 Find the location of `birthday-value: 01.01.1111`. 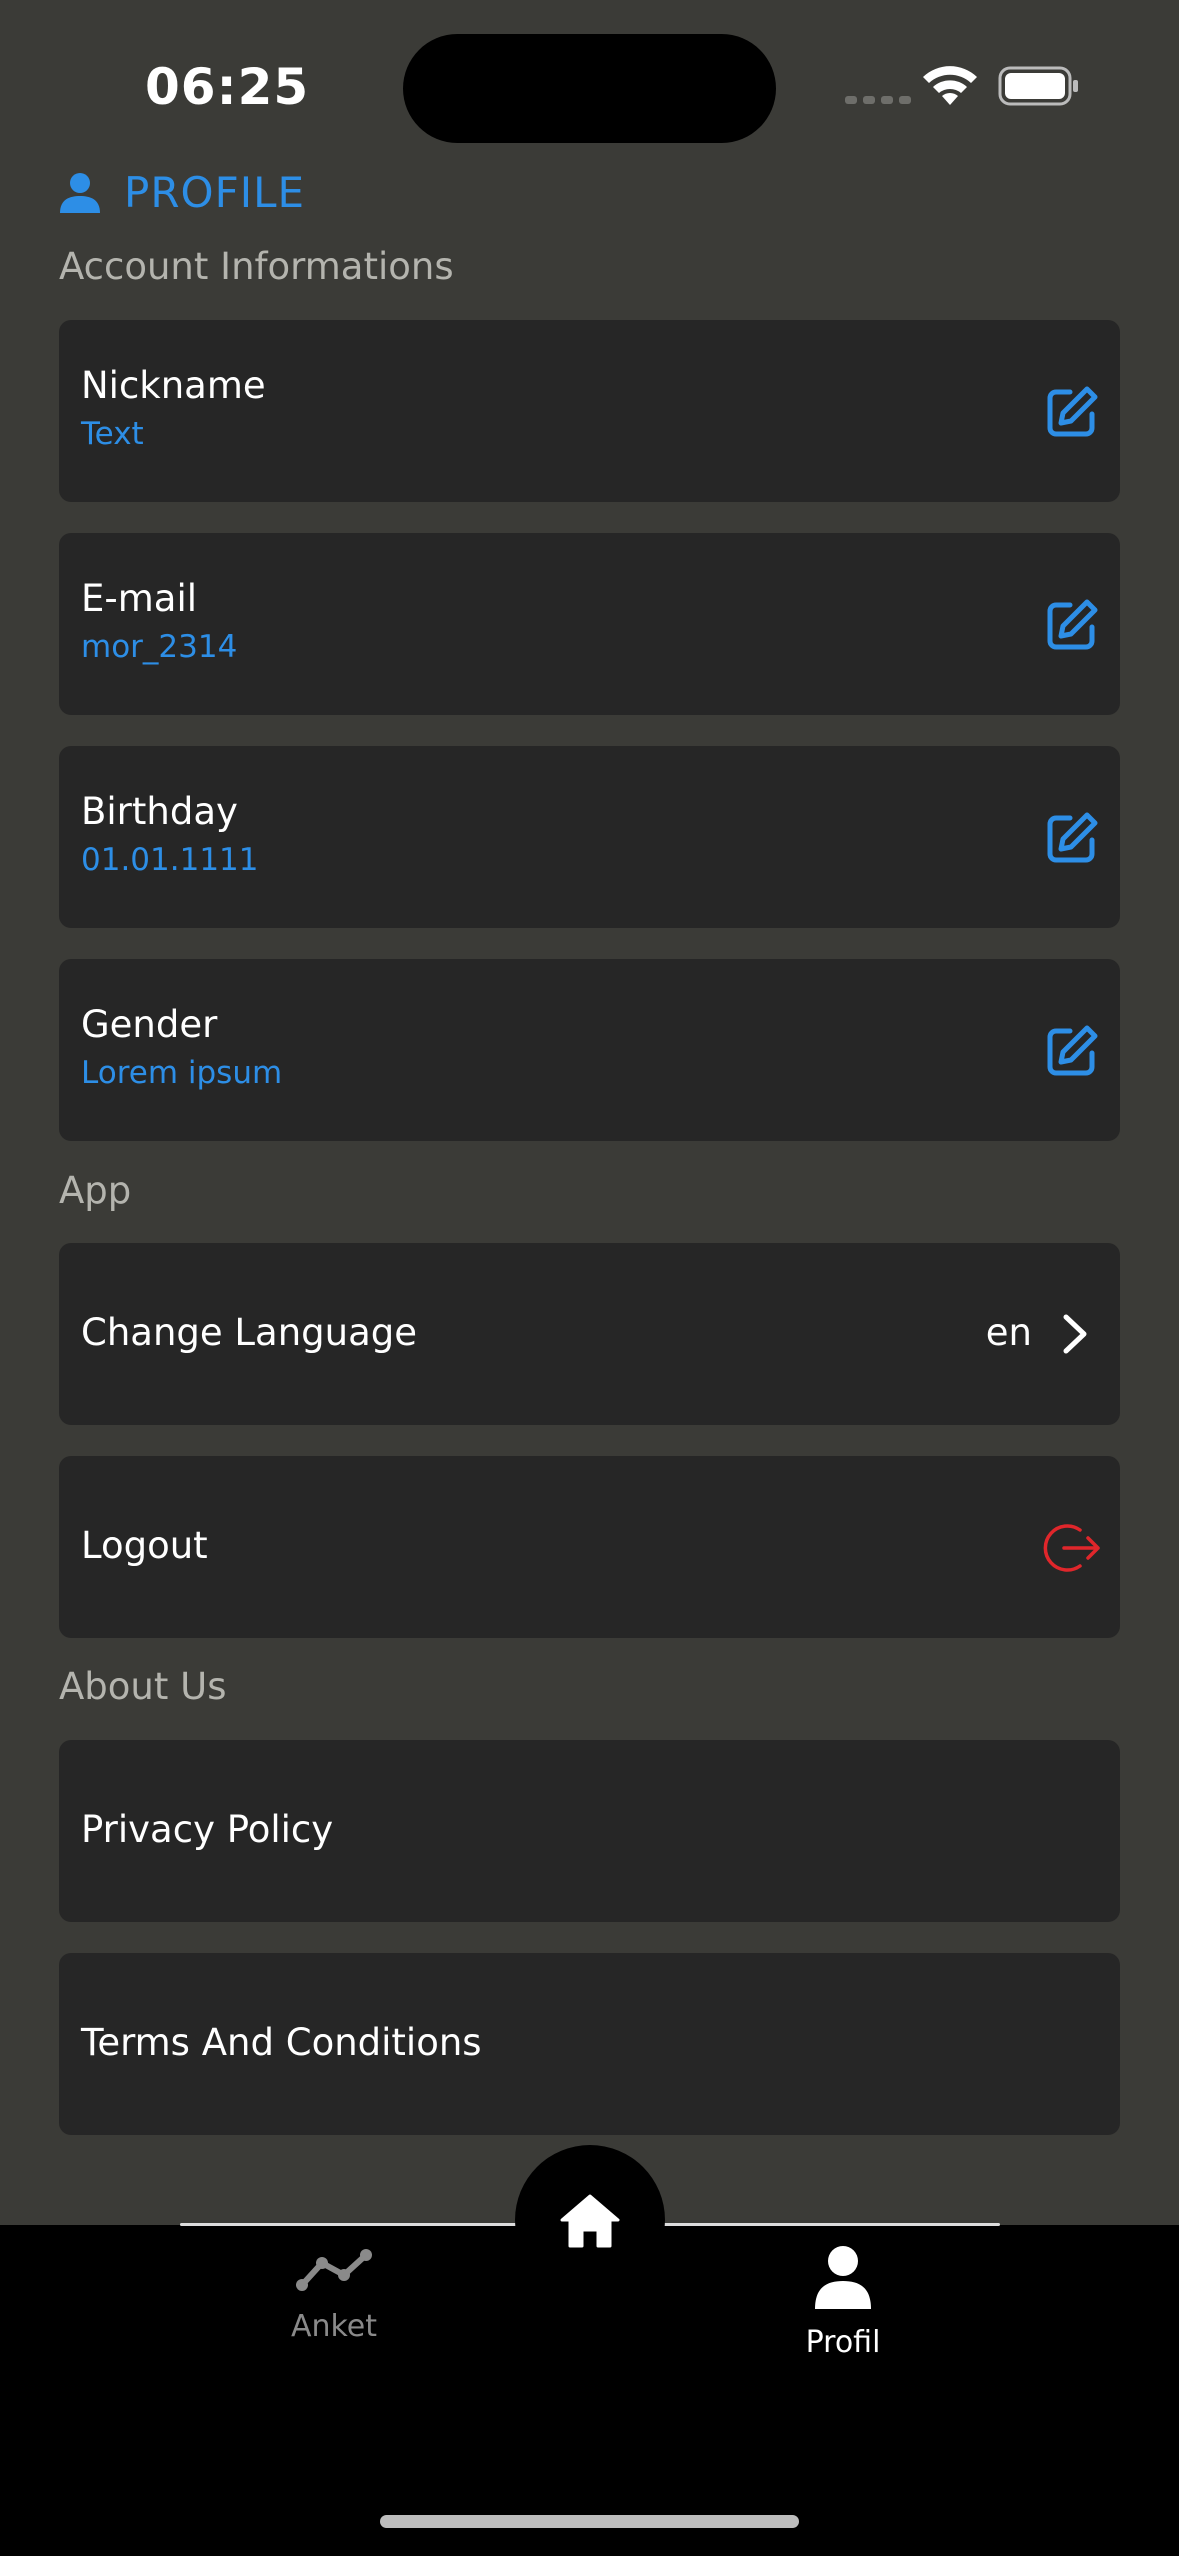

birthday-value: 01.01.1111 is located at coordinates (170, 860).